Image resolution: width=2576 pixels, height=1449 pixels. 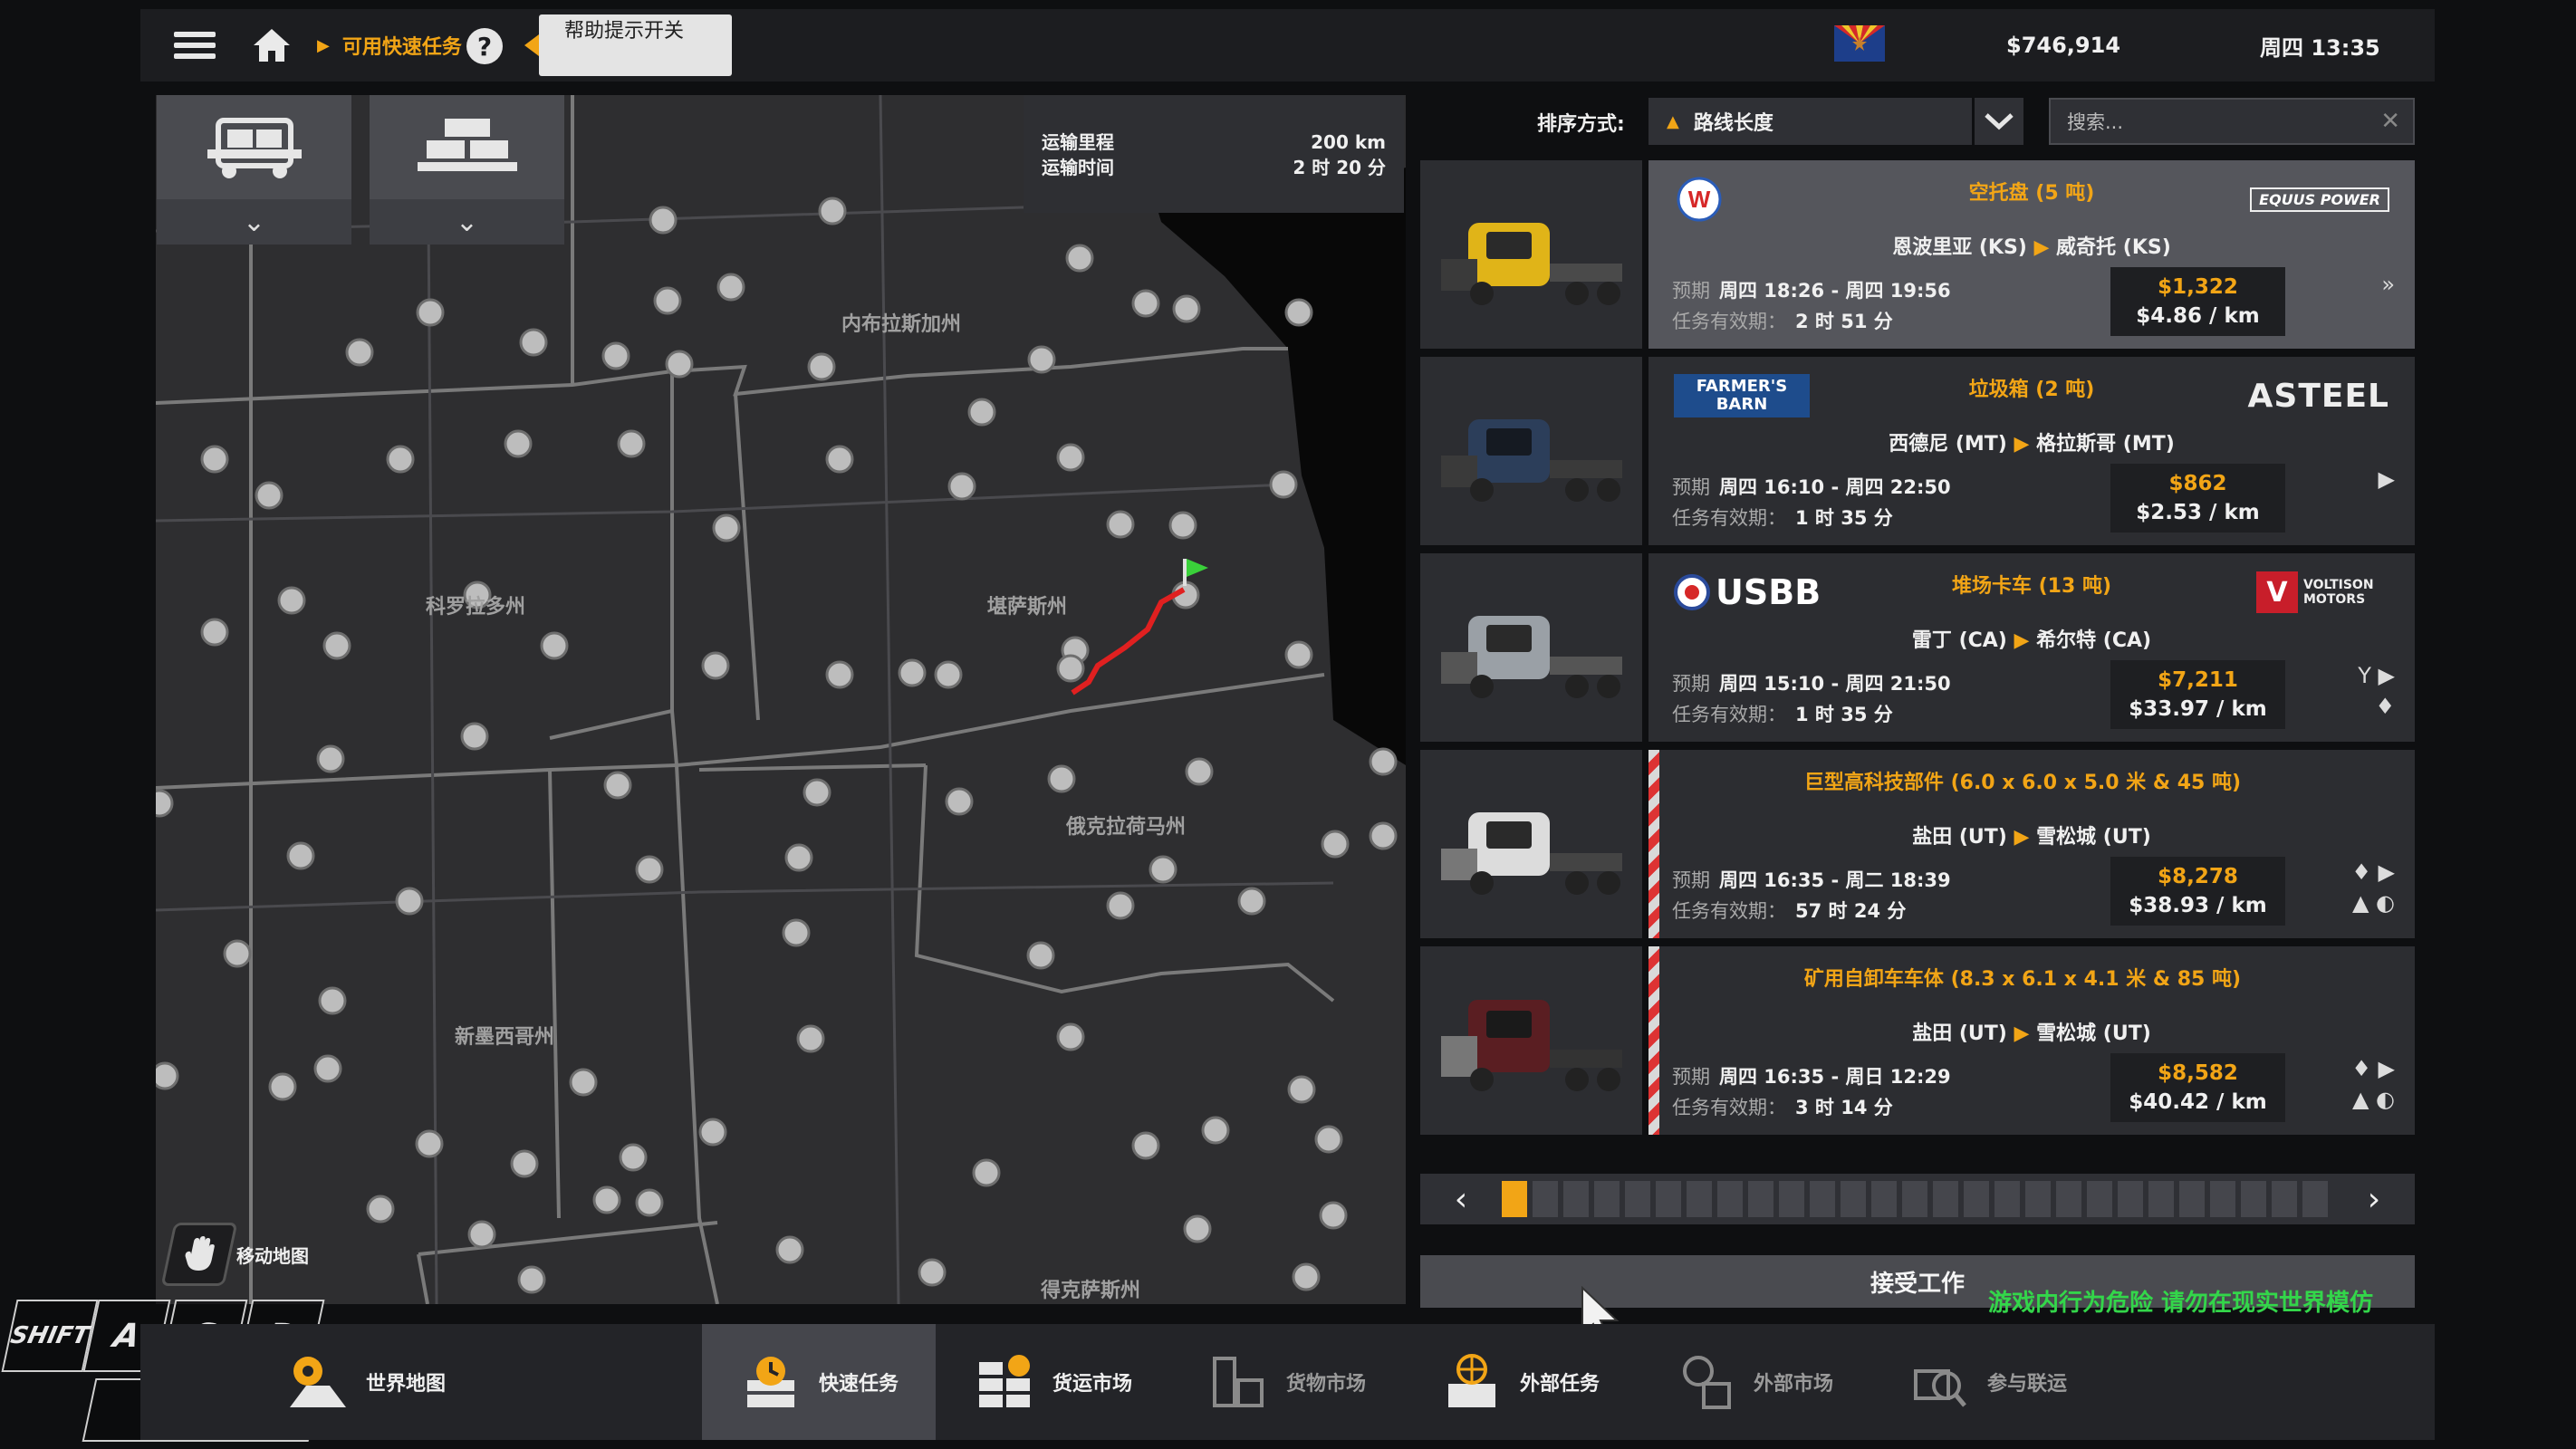 What do you see at coordinates (1811, 880) in the screenshot?
I see `eta-row: 预期 周四 16:35 - 周二 18:39` at bounding box center [1811, 880].